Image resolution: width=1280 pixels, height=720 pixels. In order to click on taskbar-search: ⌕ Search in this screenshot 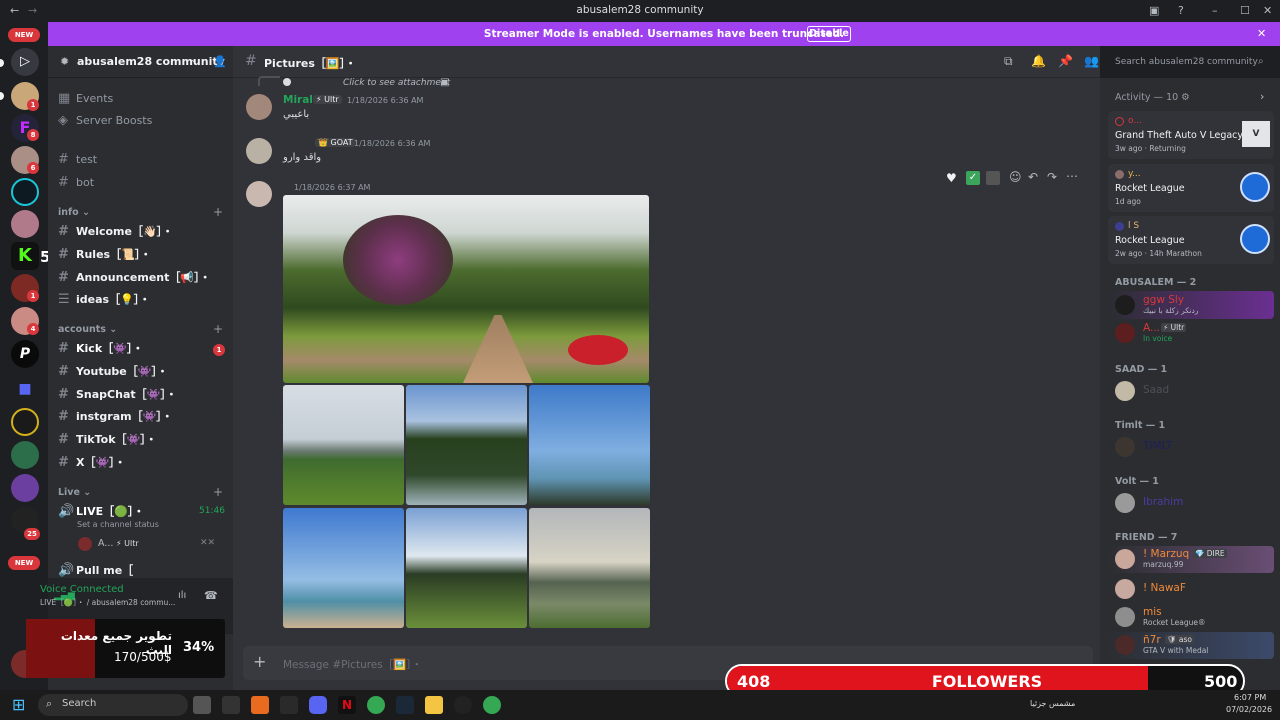, I will do `click(113, 705)`.